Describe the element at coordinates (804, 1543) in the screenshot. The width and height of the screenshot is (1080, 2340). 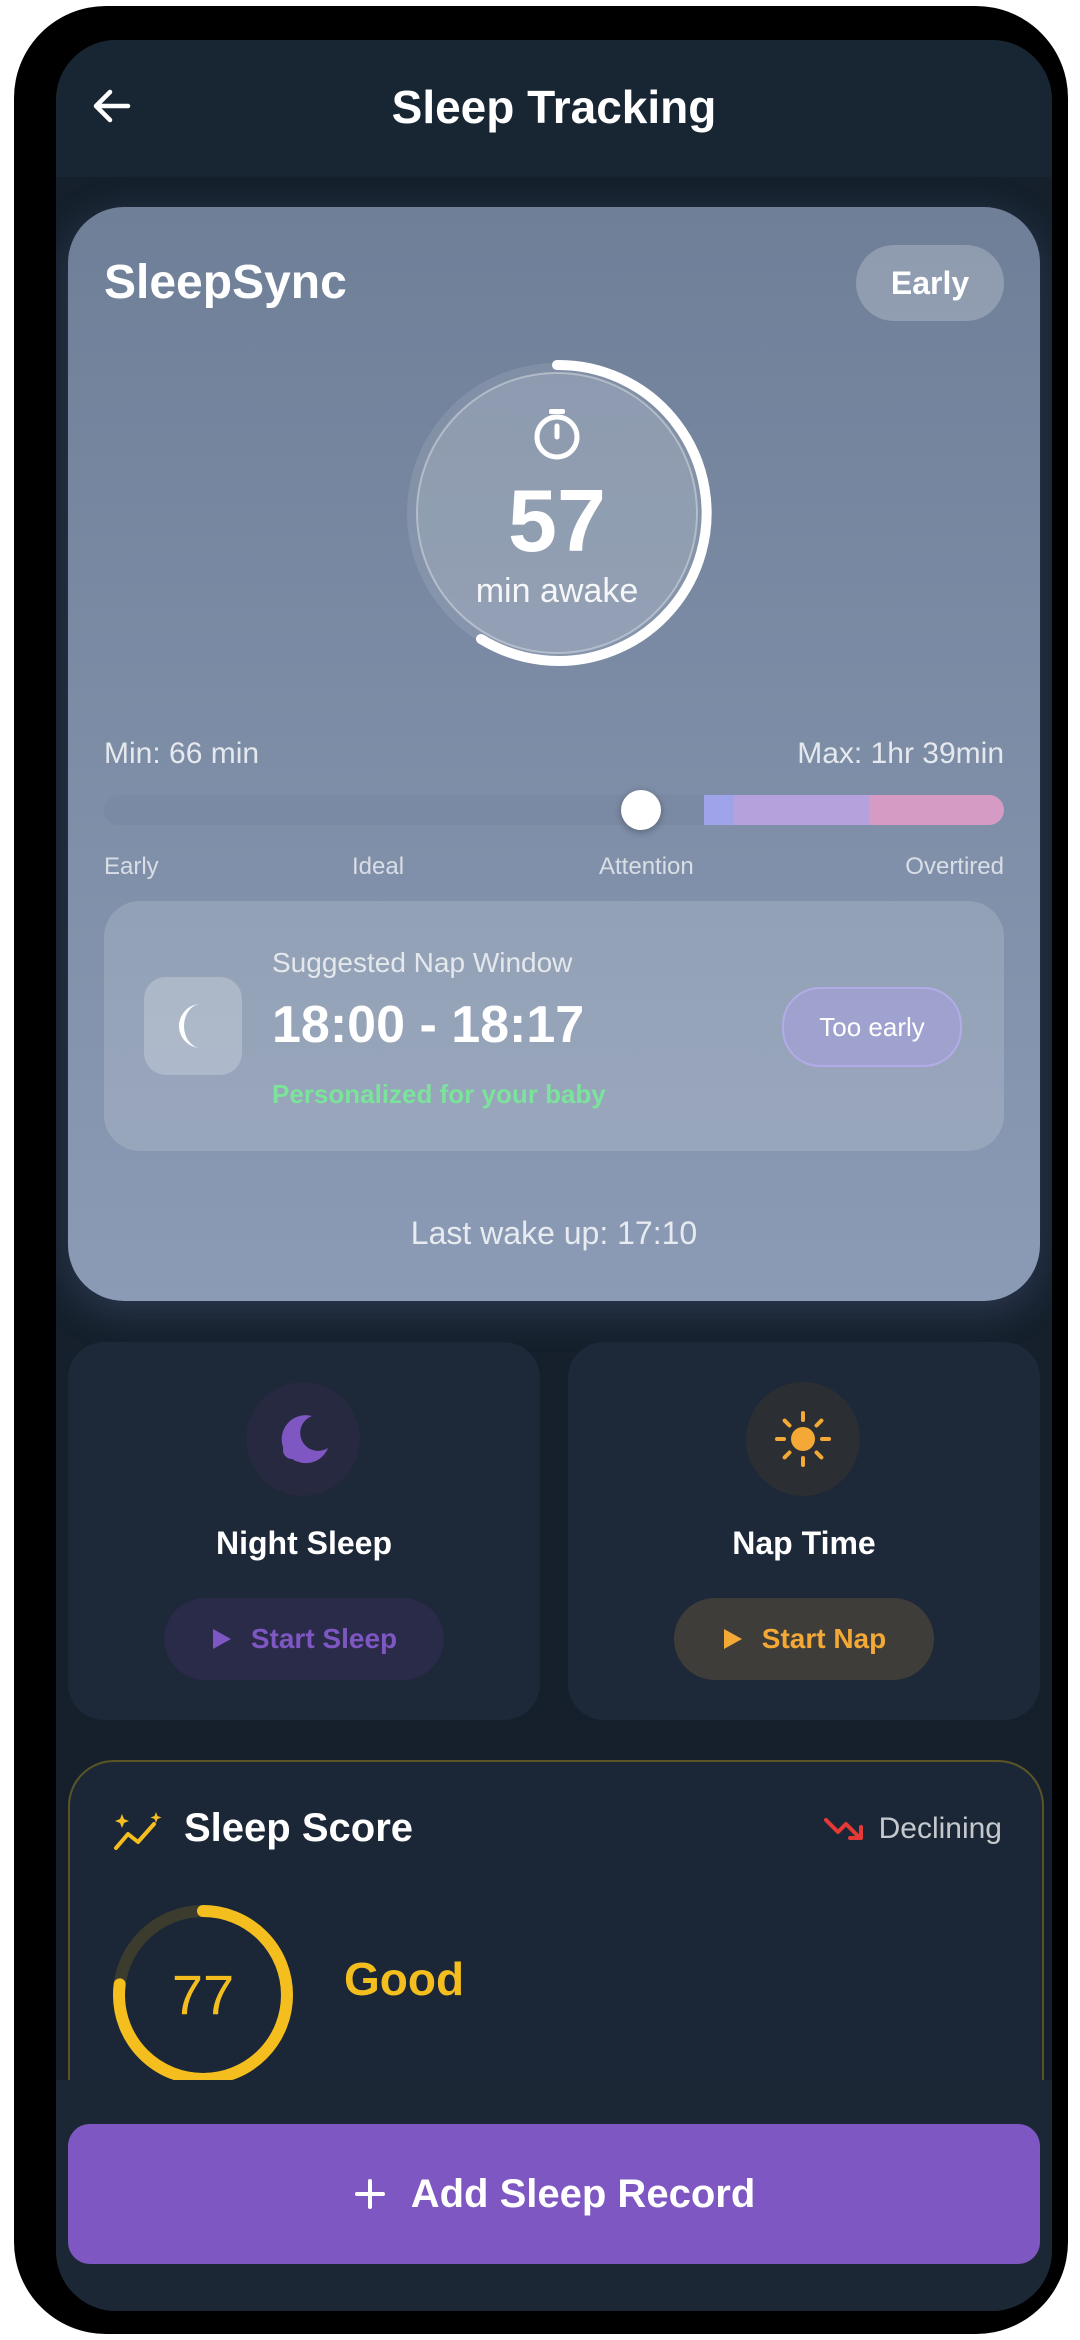
I see `nap-time-title: Nap Time` at that location.